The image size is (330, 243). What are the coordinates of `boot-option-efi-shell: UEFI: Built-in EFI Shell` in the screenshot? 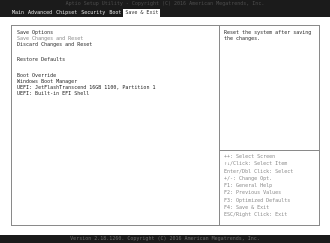 It's located at (53, 94).